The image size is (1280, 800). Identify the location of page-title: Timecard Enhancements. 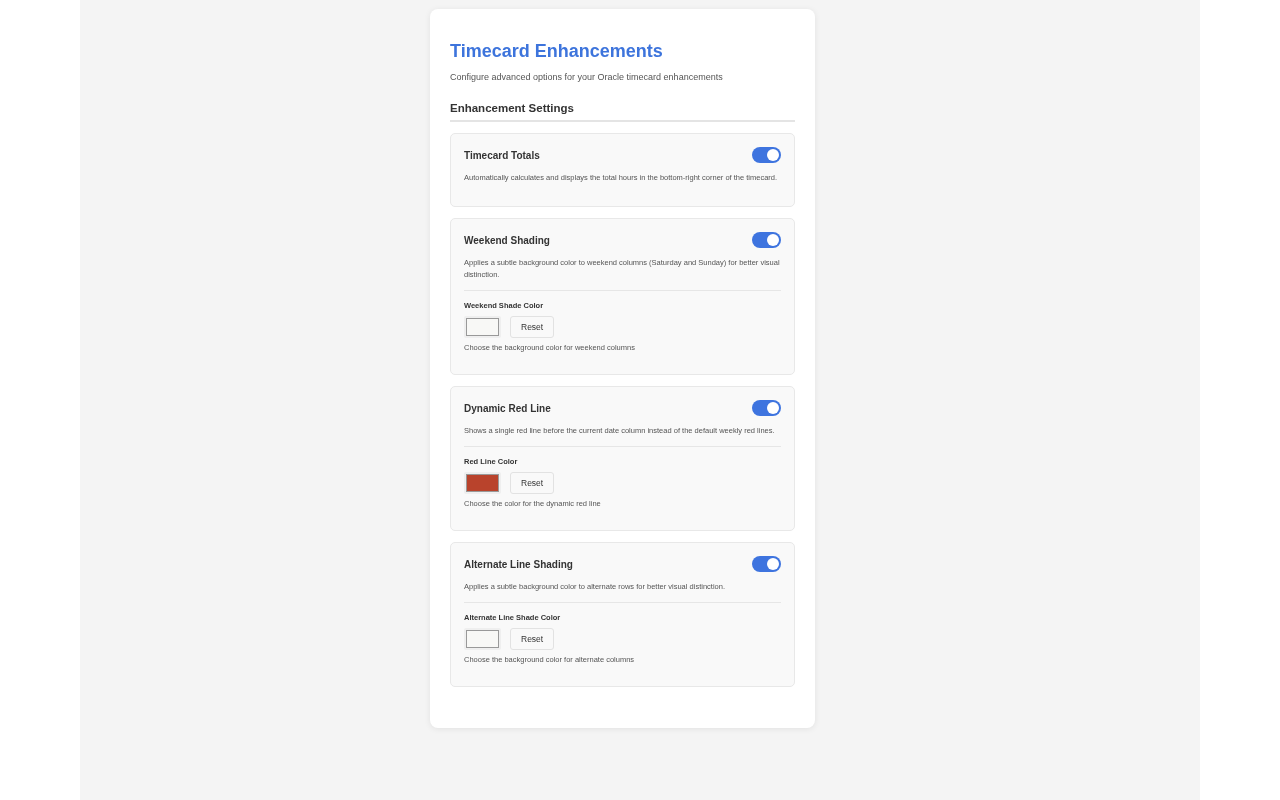
(557, 51).